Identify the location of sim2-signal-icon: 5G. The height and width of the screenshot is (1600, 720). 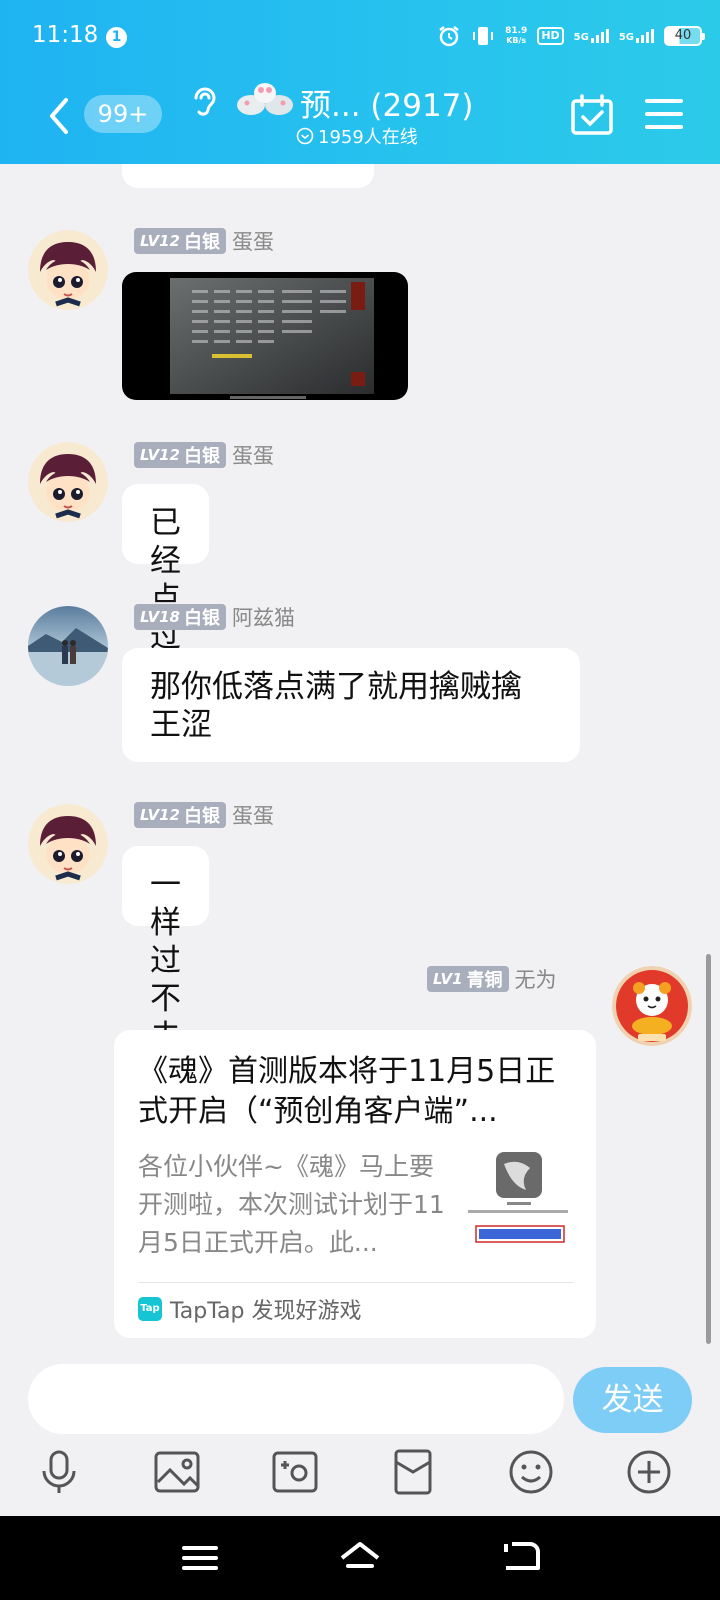
(636, 36).